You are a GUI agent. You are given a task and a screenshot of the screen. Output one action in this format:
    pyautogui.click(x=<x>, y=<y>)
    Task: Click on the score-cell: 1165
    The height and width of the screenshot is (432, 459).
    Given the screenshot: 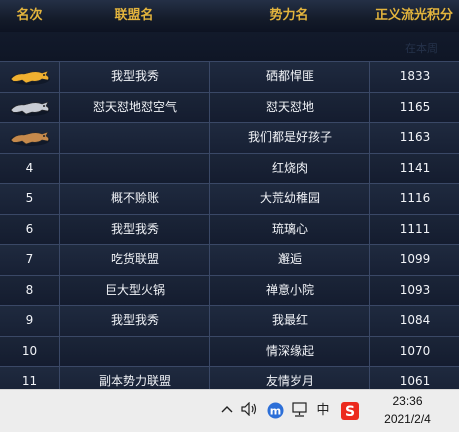 What is the action you would take?
    pyautogui.click(x=414, y=107)
    